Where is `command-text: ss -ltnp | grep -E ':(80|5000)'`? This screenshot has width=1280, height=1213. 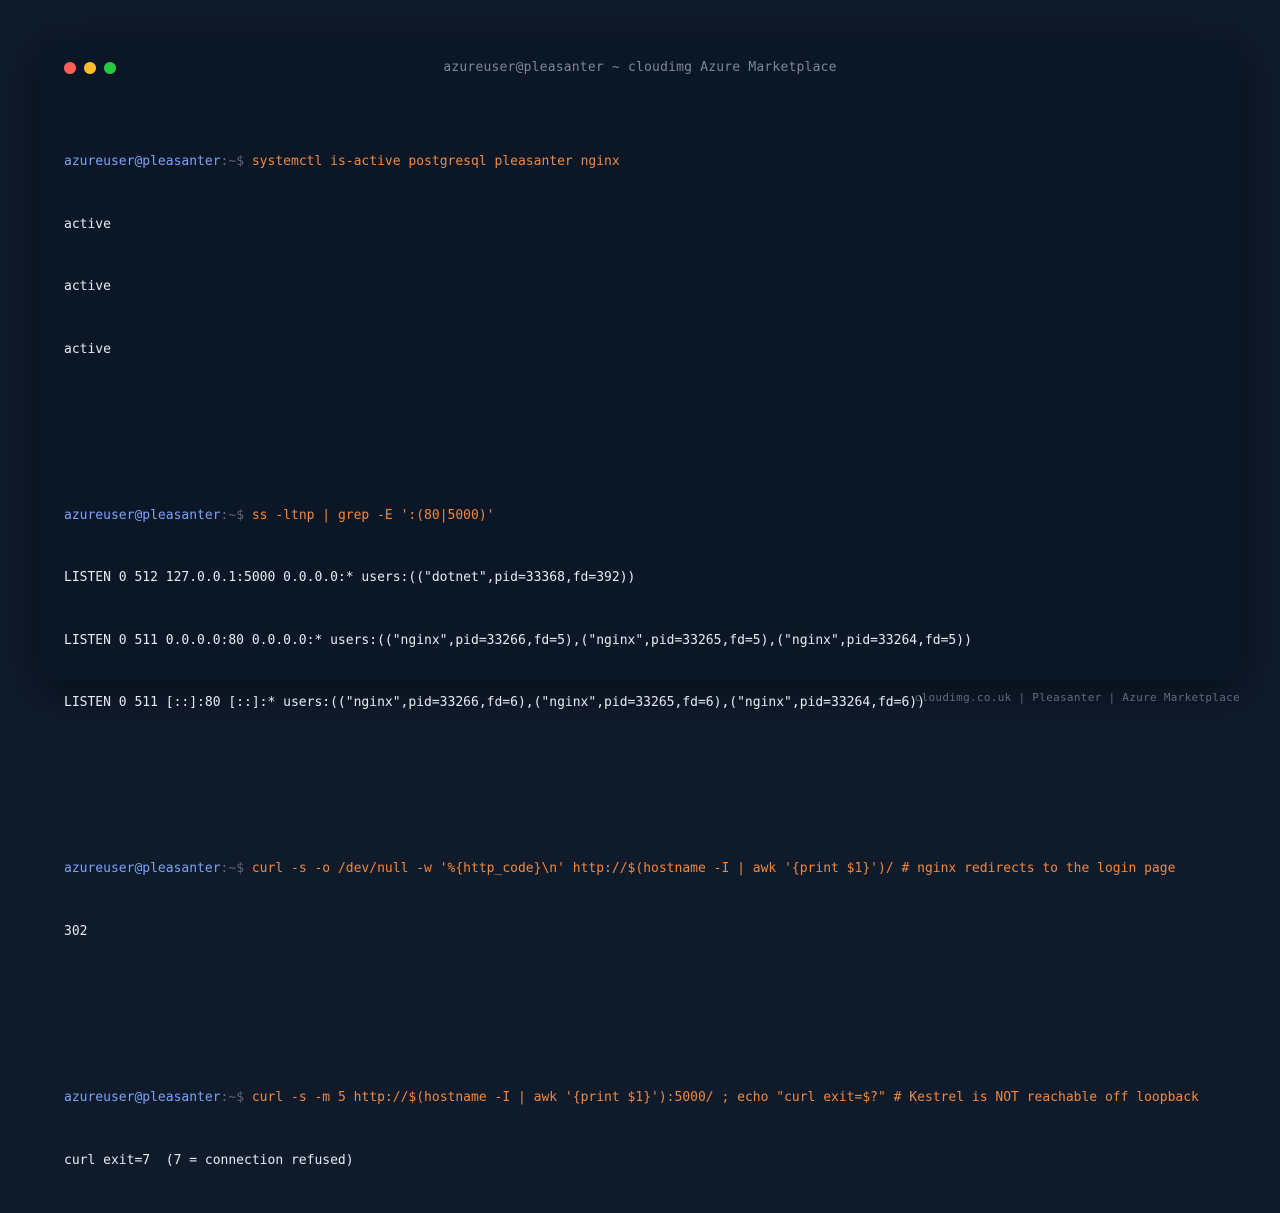 command-text: ss -ltnp | grep -E ':(80|5000)' is located at coordinates (373, 515).